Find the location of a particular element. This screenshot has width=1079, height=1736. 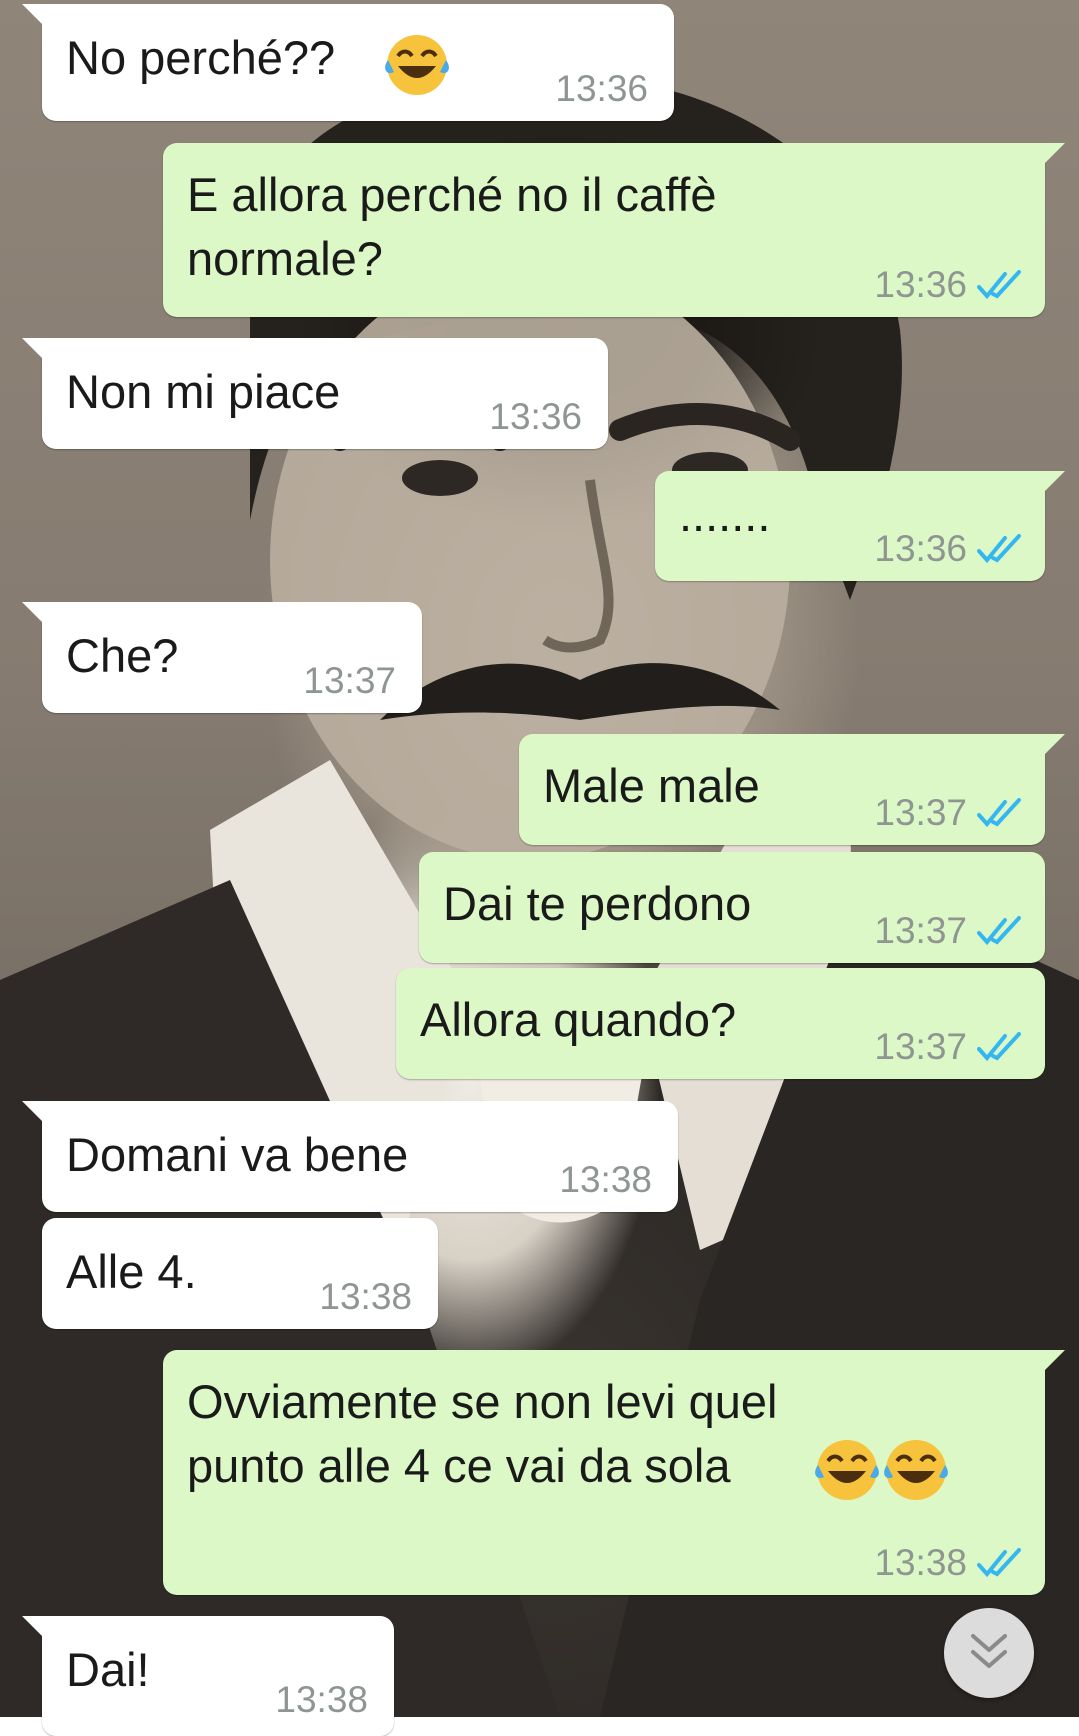

message-bubble-outgoing: Allora quando? 13:37 is located at coordinates (720, 1023).